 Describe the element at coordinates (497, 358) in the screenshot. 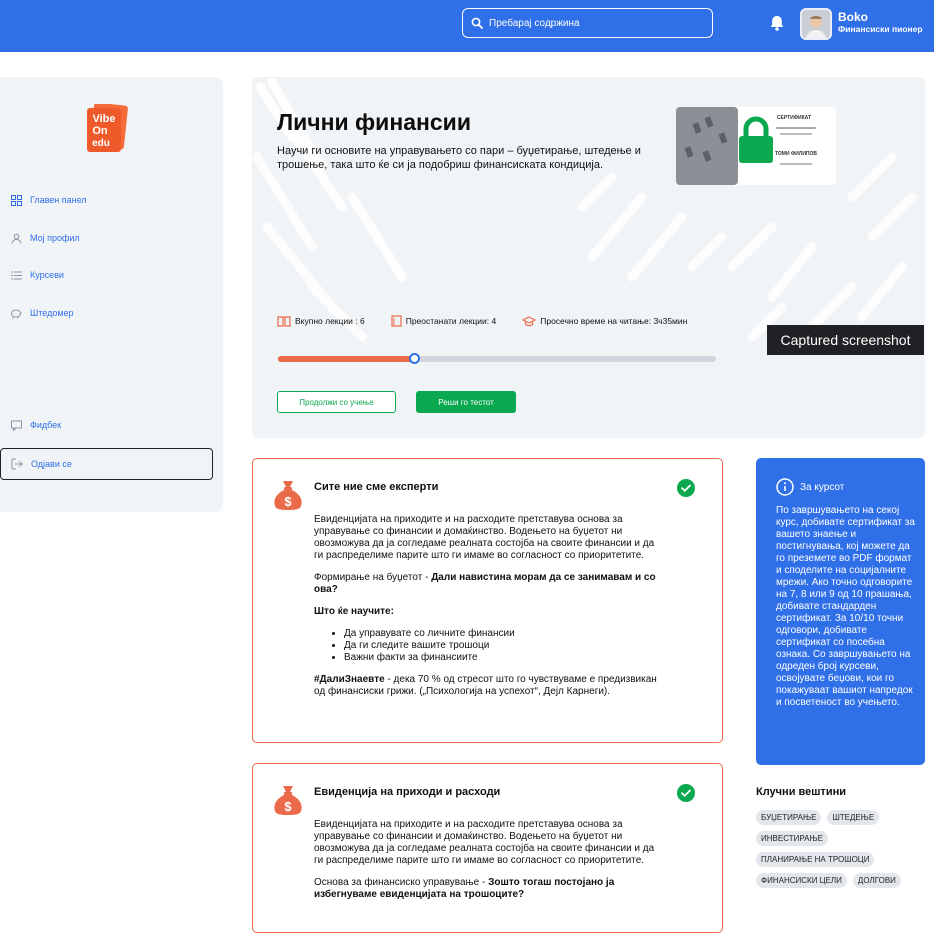

I see `course-progress-bar` at that location.